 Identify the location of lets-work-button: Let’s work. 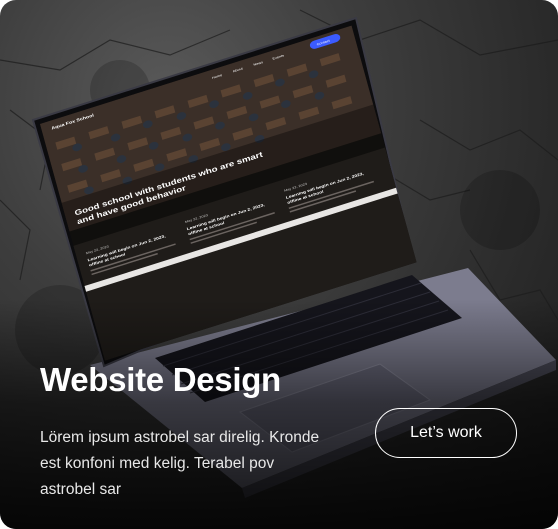
(446, 433).